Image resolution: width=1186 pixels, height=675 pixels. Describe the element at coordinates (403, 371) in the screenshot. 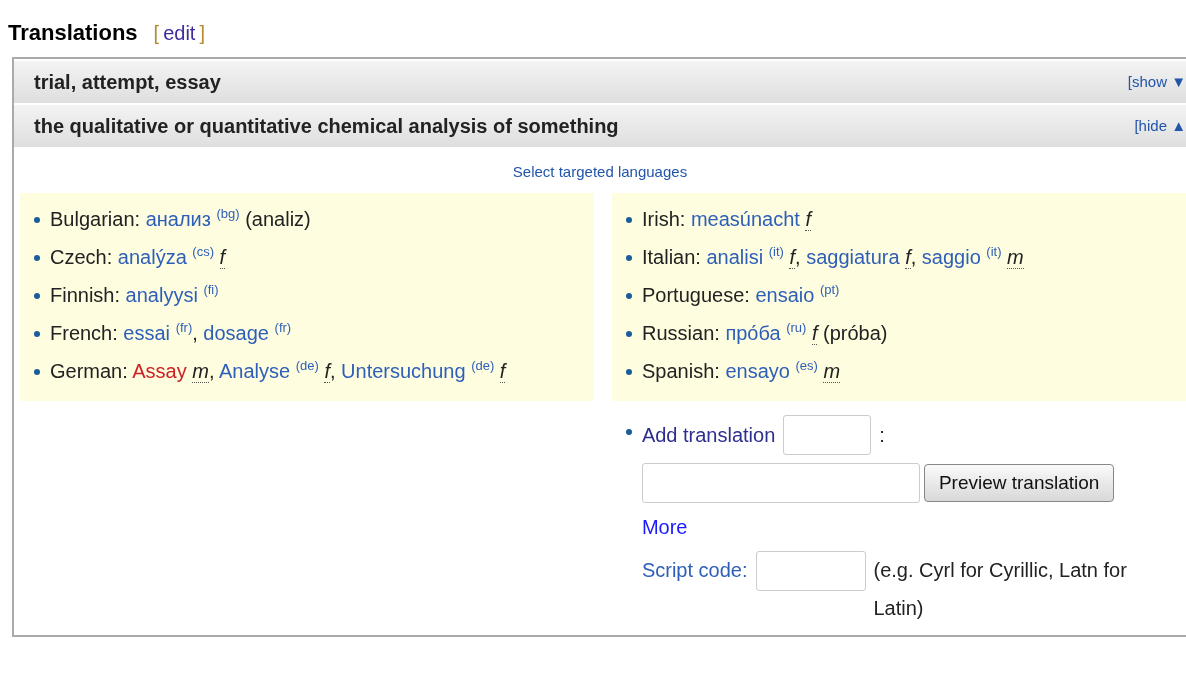

I see `translation-link: Untersuchung` at that location.